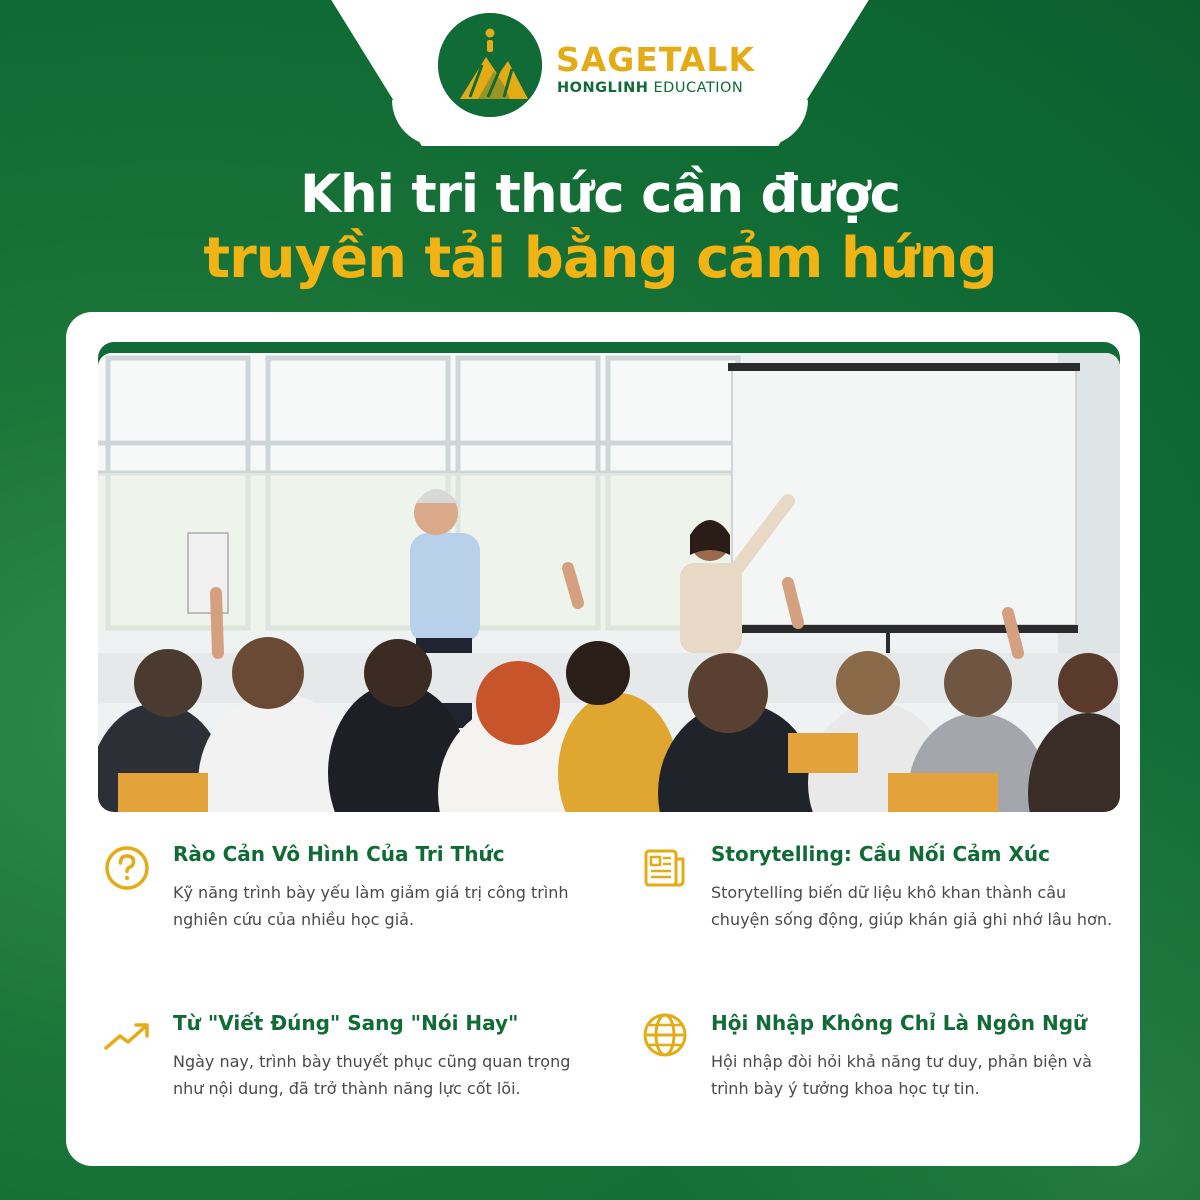  What do you see at coordinates (490, 65) in the screenshot?
I see `sagetalk-logo-icon` at bounding box center [490, 65].